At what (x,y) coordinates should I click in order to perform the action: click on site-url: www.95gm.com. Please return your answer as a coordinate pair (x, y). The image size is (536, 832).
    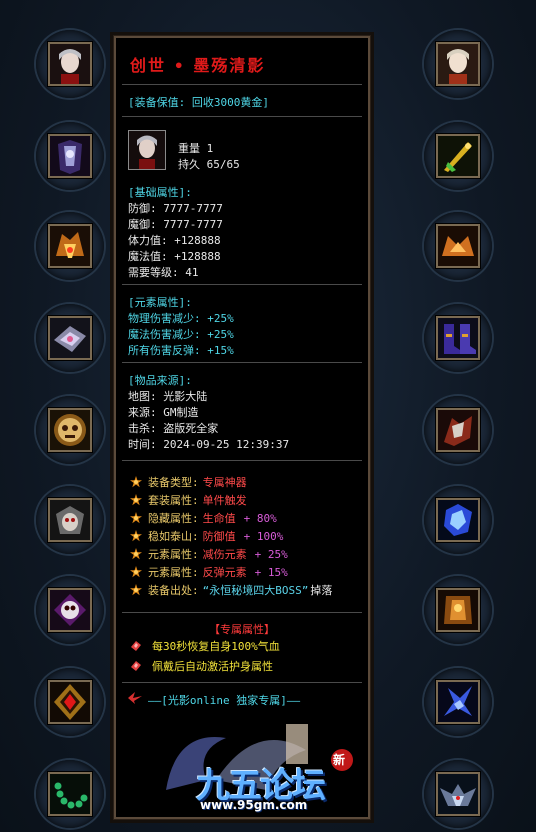
    Looking at the image, I should click on (254, 805).